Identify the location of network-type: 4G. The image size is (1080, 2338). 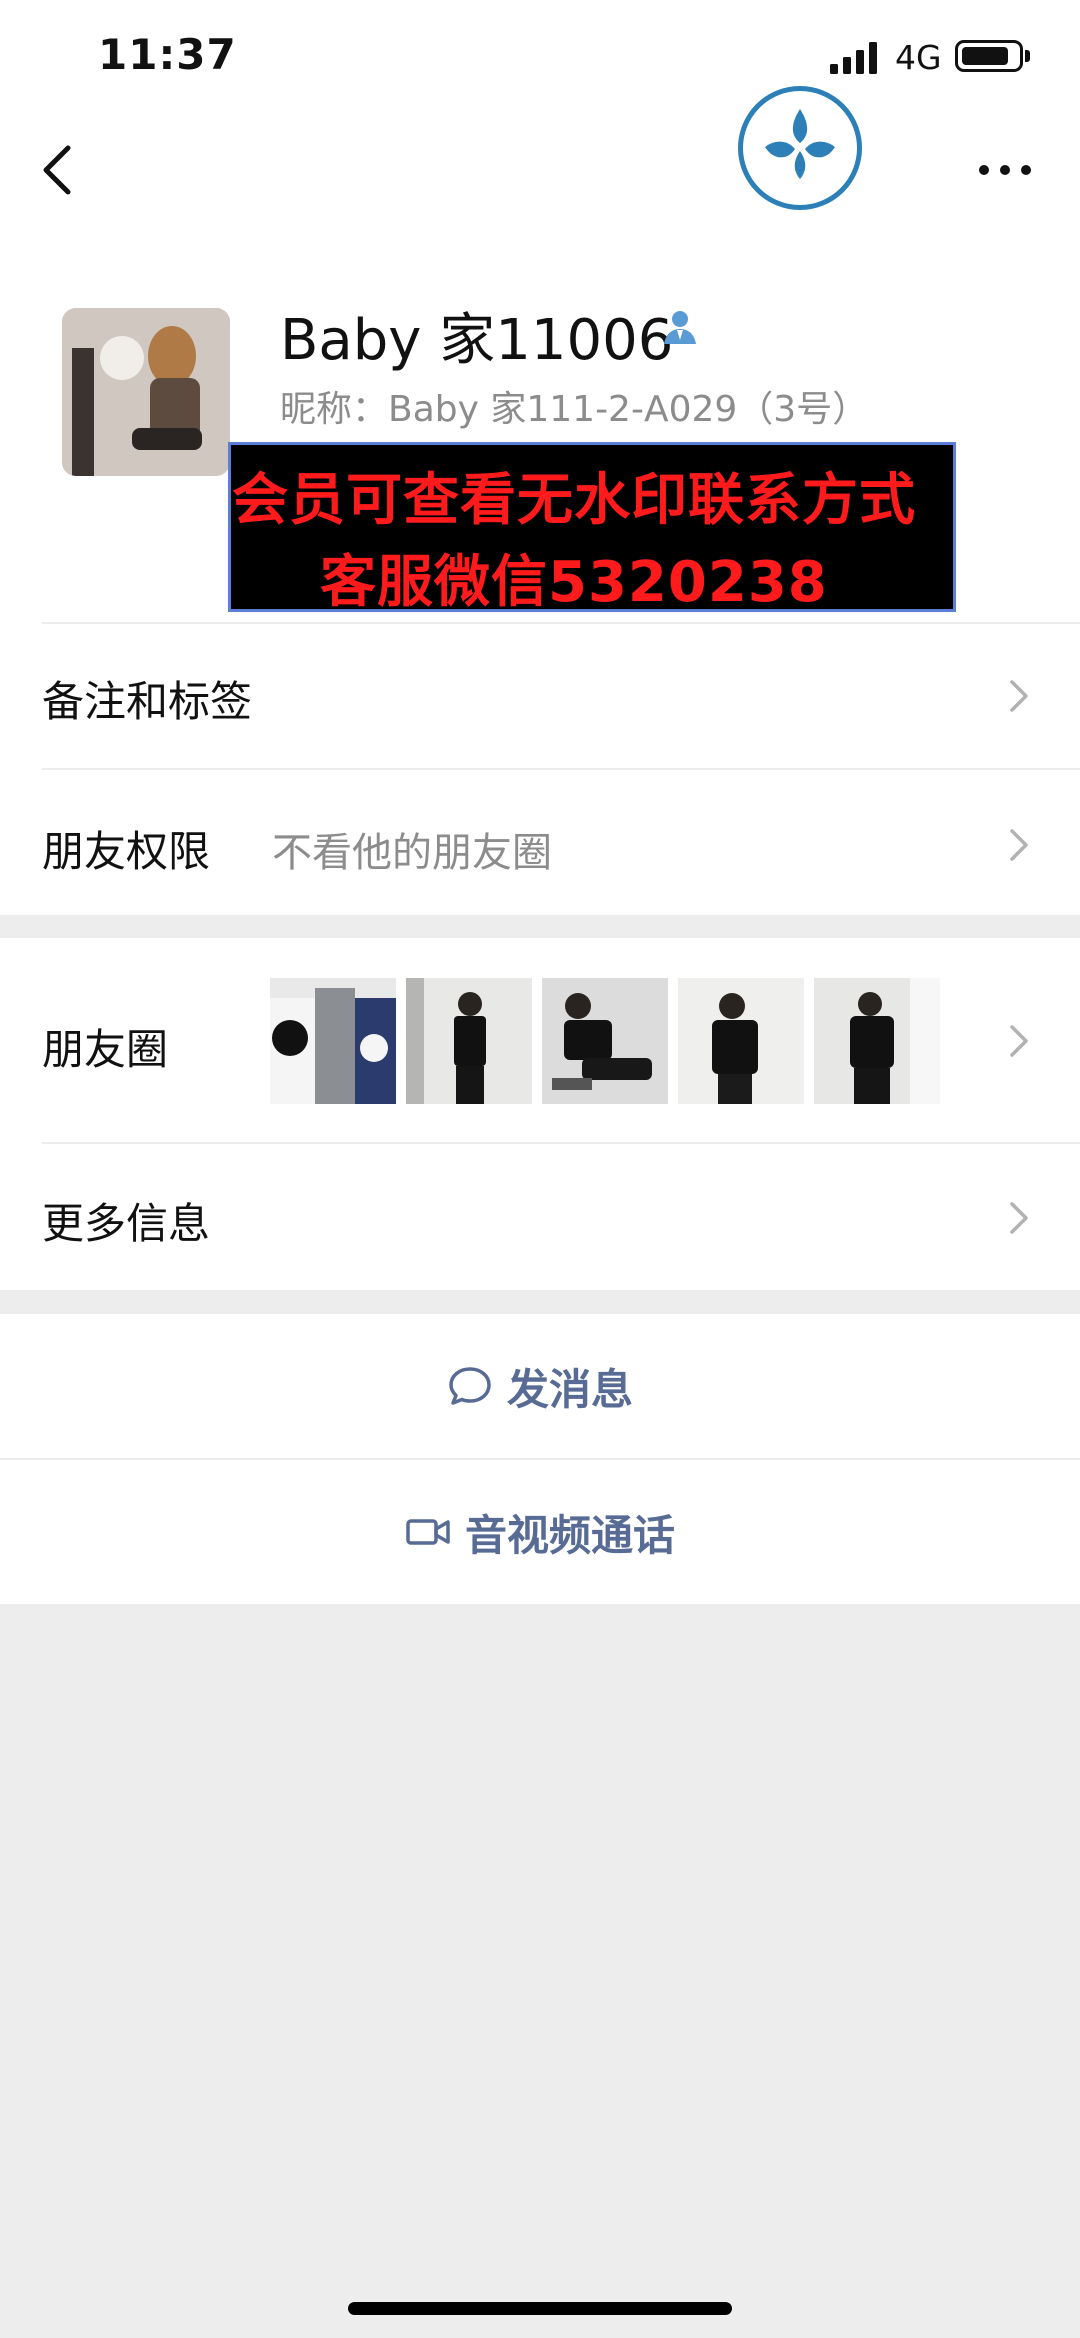
(918, 57).